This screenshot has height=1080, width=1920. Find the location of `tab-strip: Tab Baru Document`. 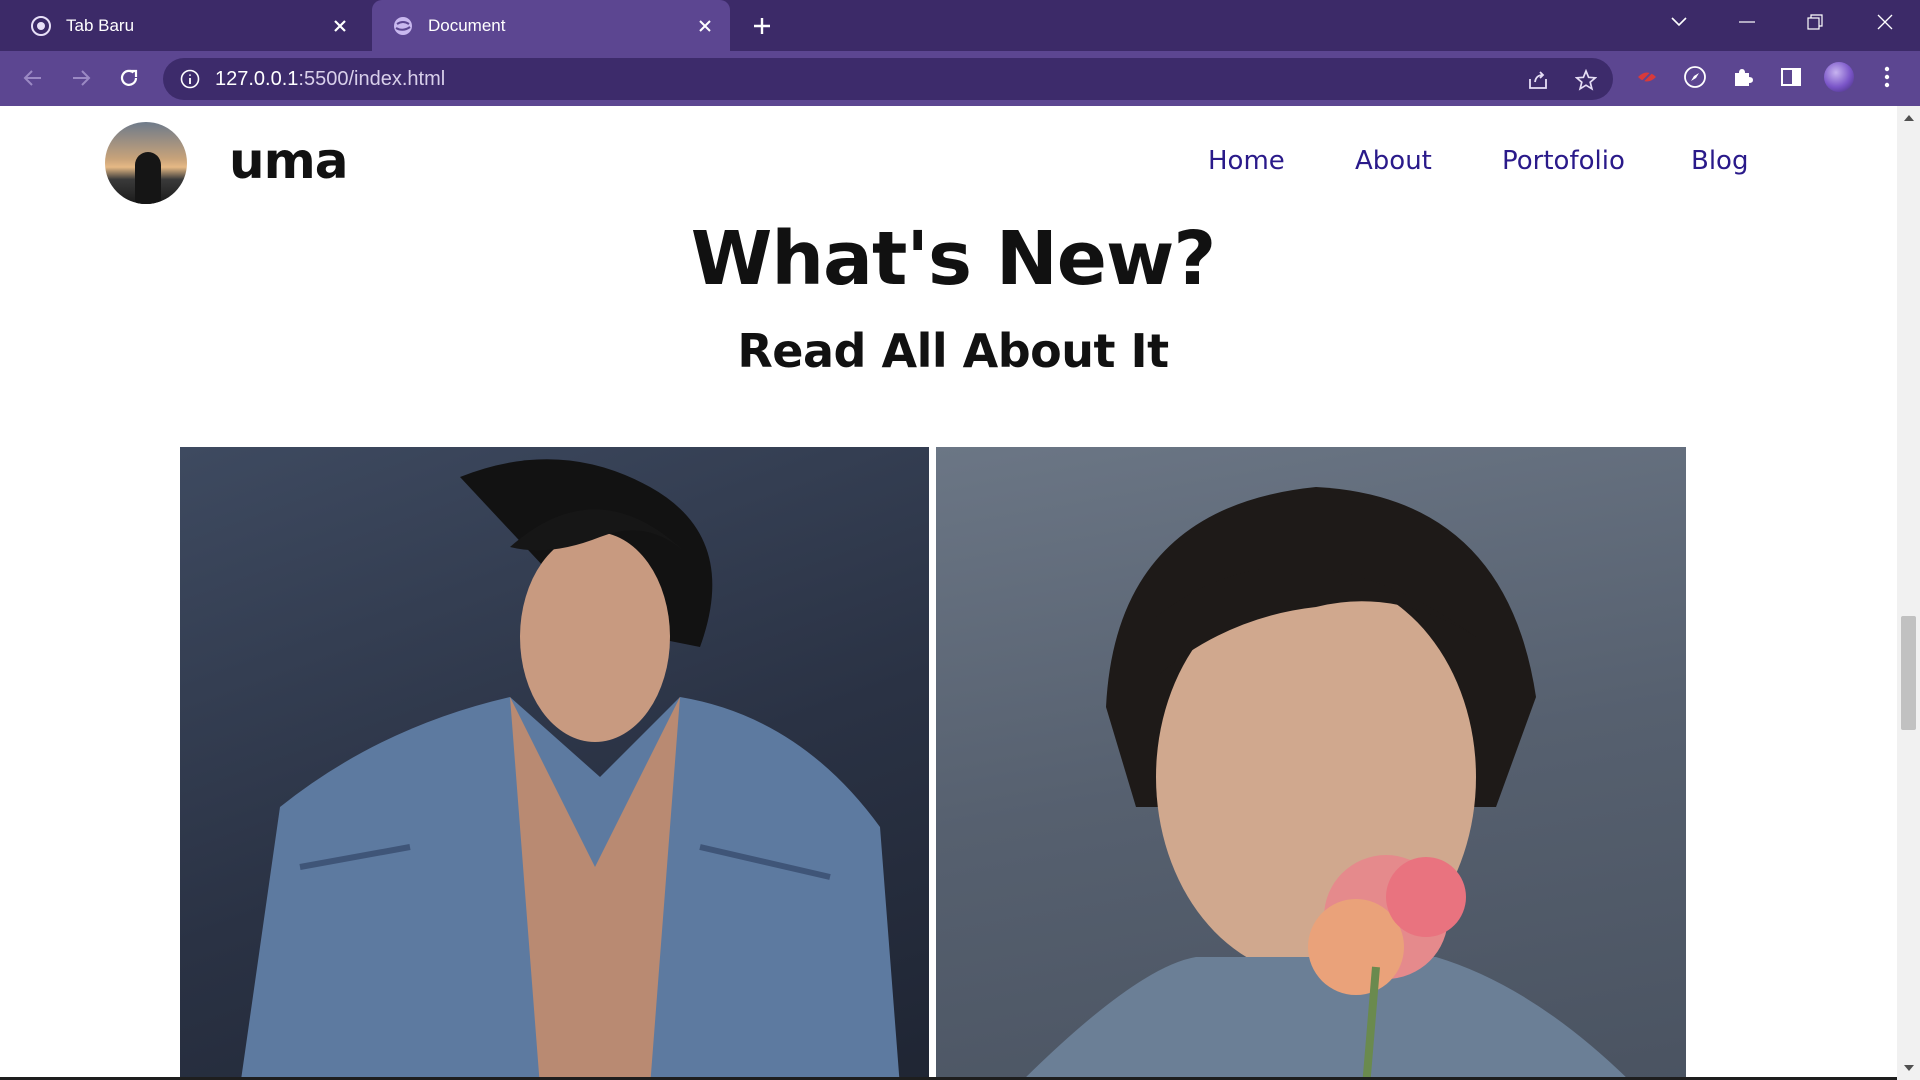

tab-strip: Tab Baru Document is located at coordinates (960, 25).